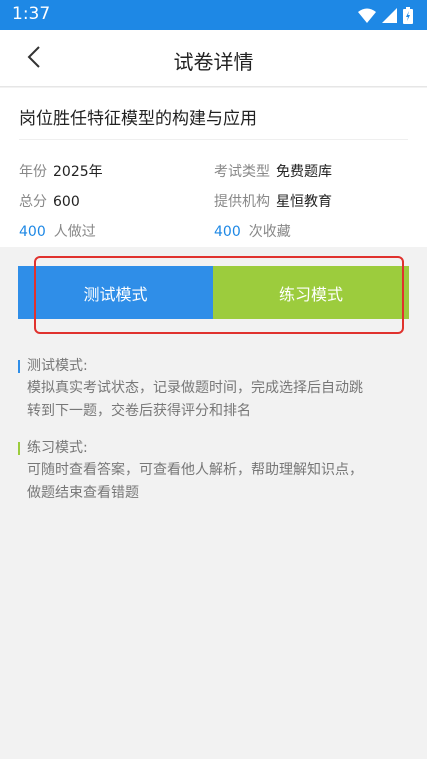  What do you see at coordinates (32, 232) in the screenshot?
I see `done-count: 400` at bounding box center [32, 232].